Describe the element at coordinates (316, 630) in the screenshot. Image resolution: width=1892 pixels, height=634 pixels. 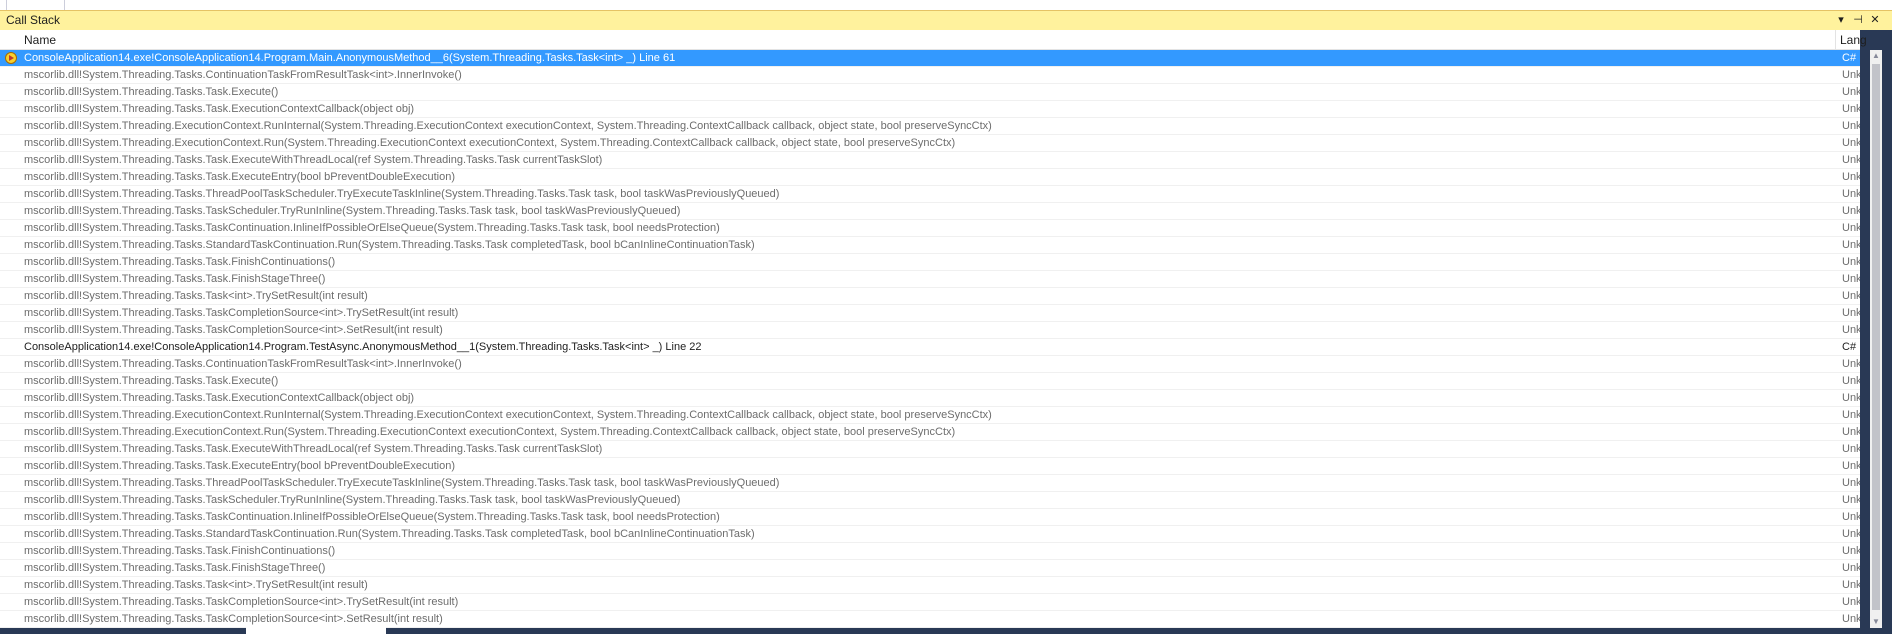
I see `bottom-active-tab` at that location.